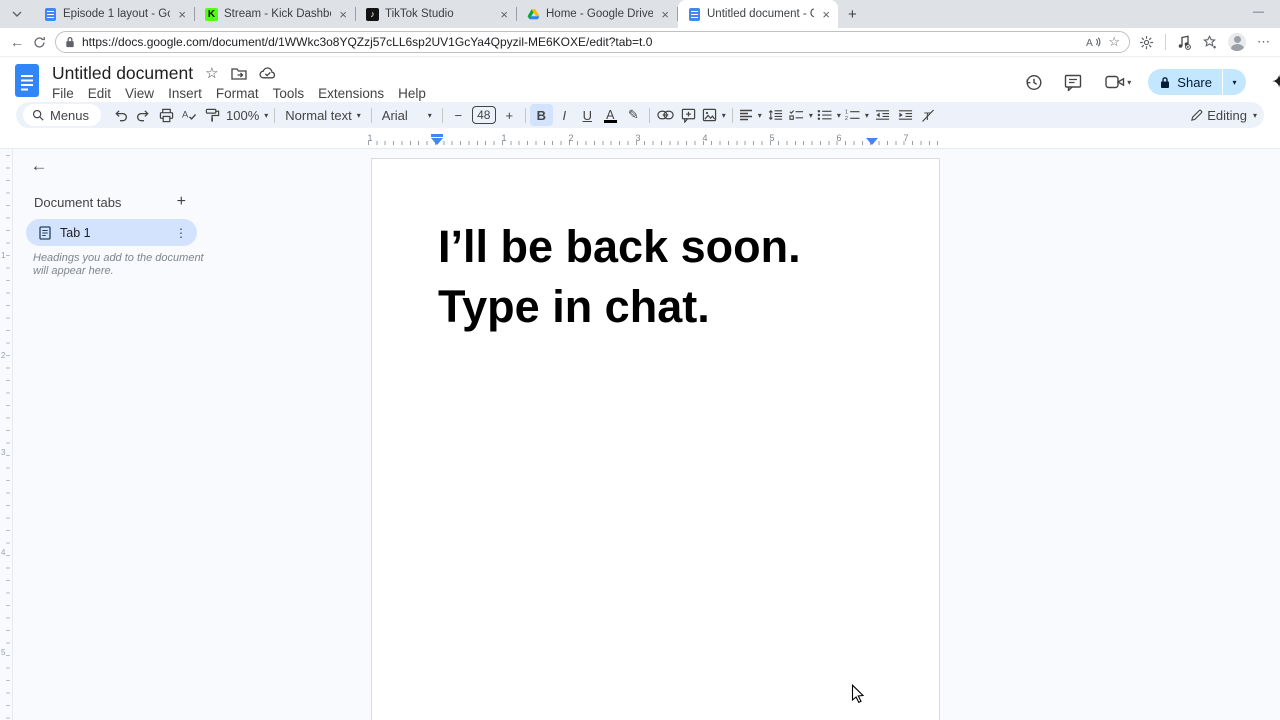 The image size is (1280, 720). What do you see at coordinates (289, 95) in the screenshot?
I see `menu-tools: Tools` at bounding box center [289, 95].